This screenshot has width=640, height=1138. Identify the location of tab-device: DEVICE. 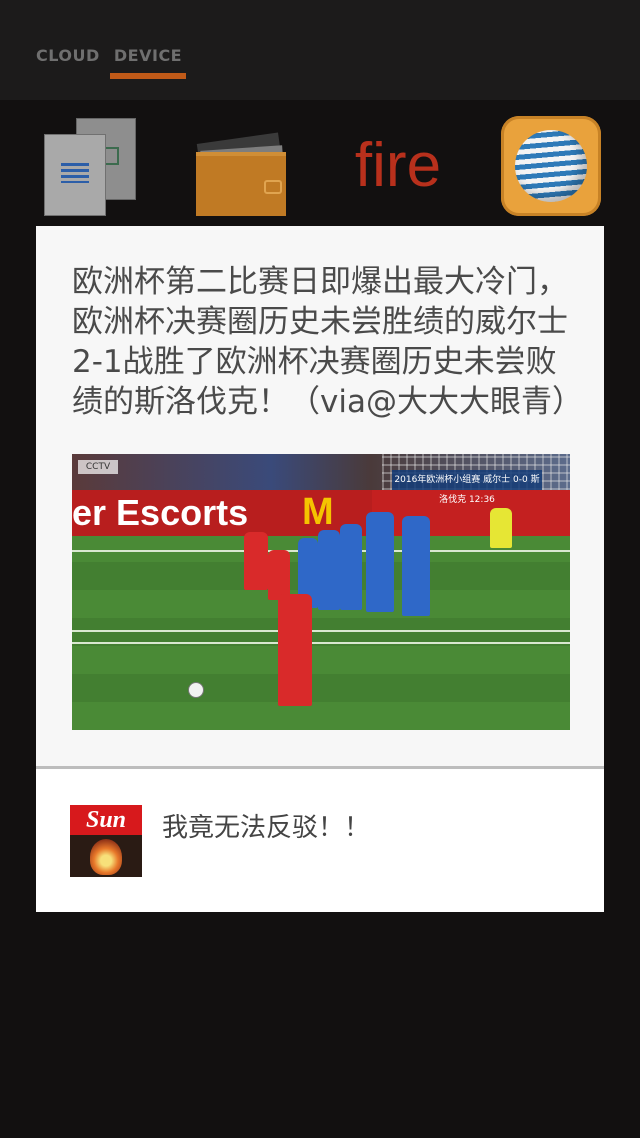
(148, 57).